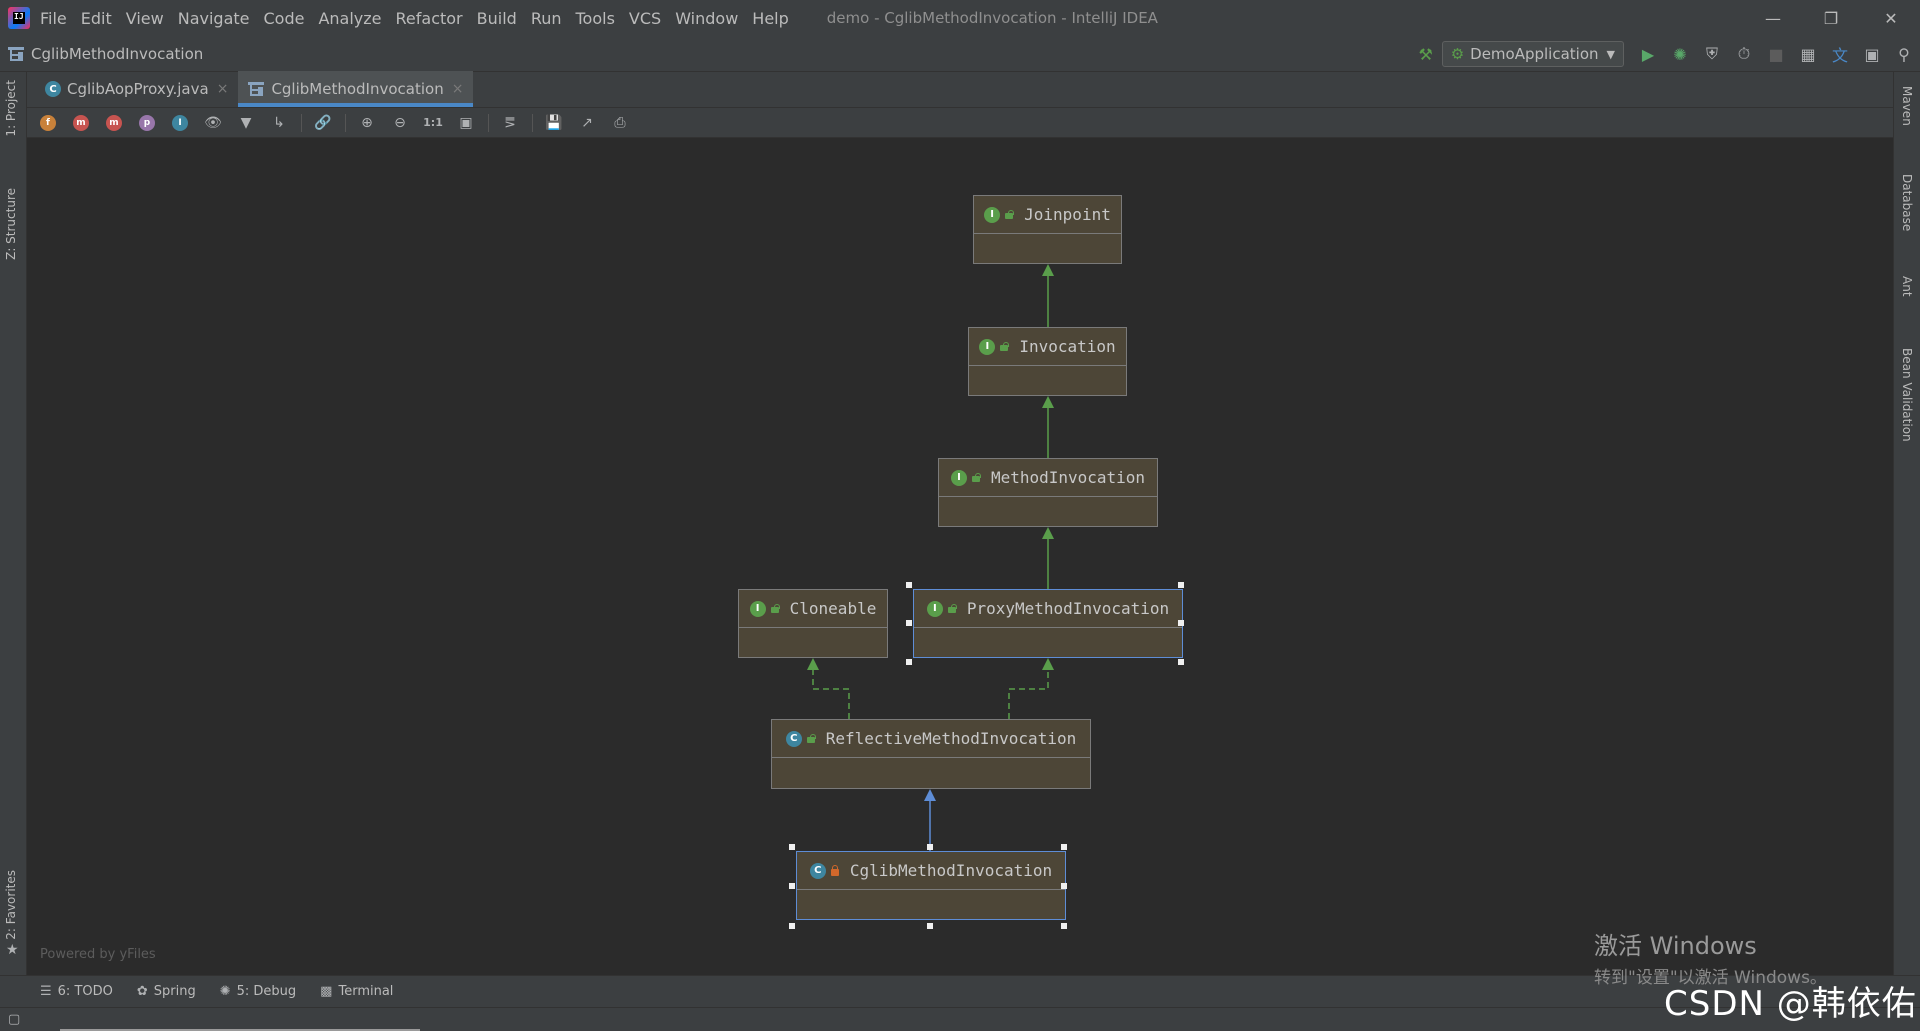 This screenshot has width=1920, height=1031. I want to click on export-icon: ↗, so click(587, 123).